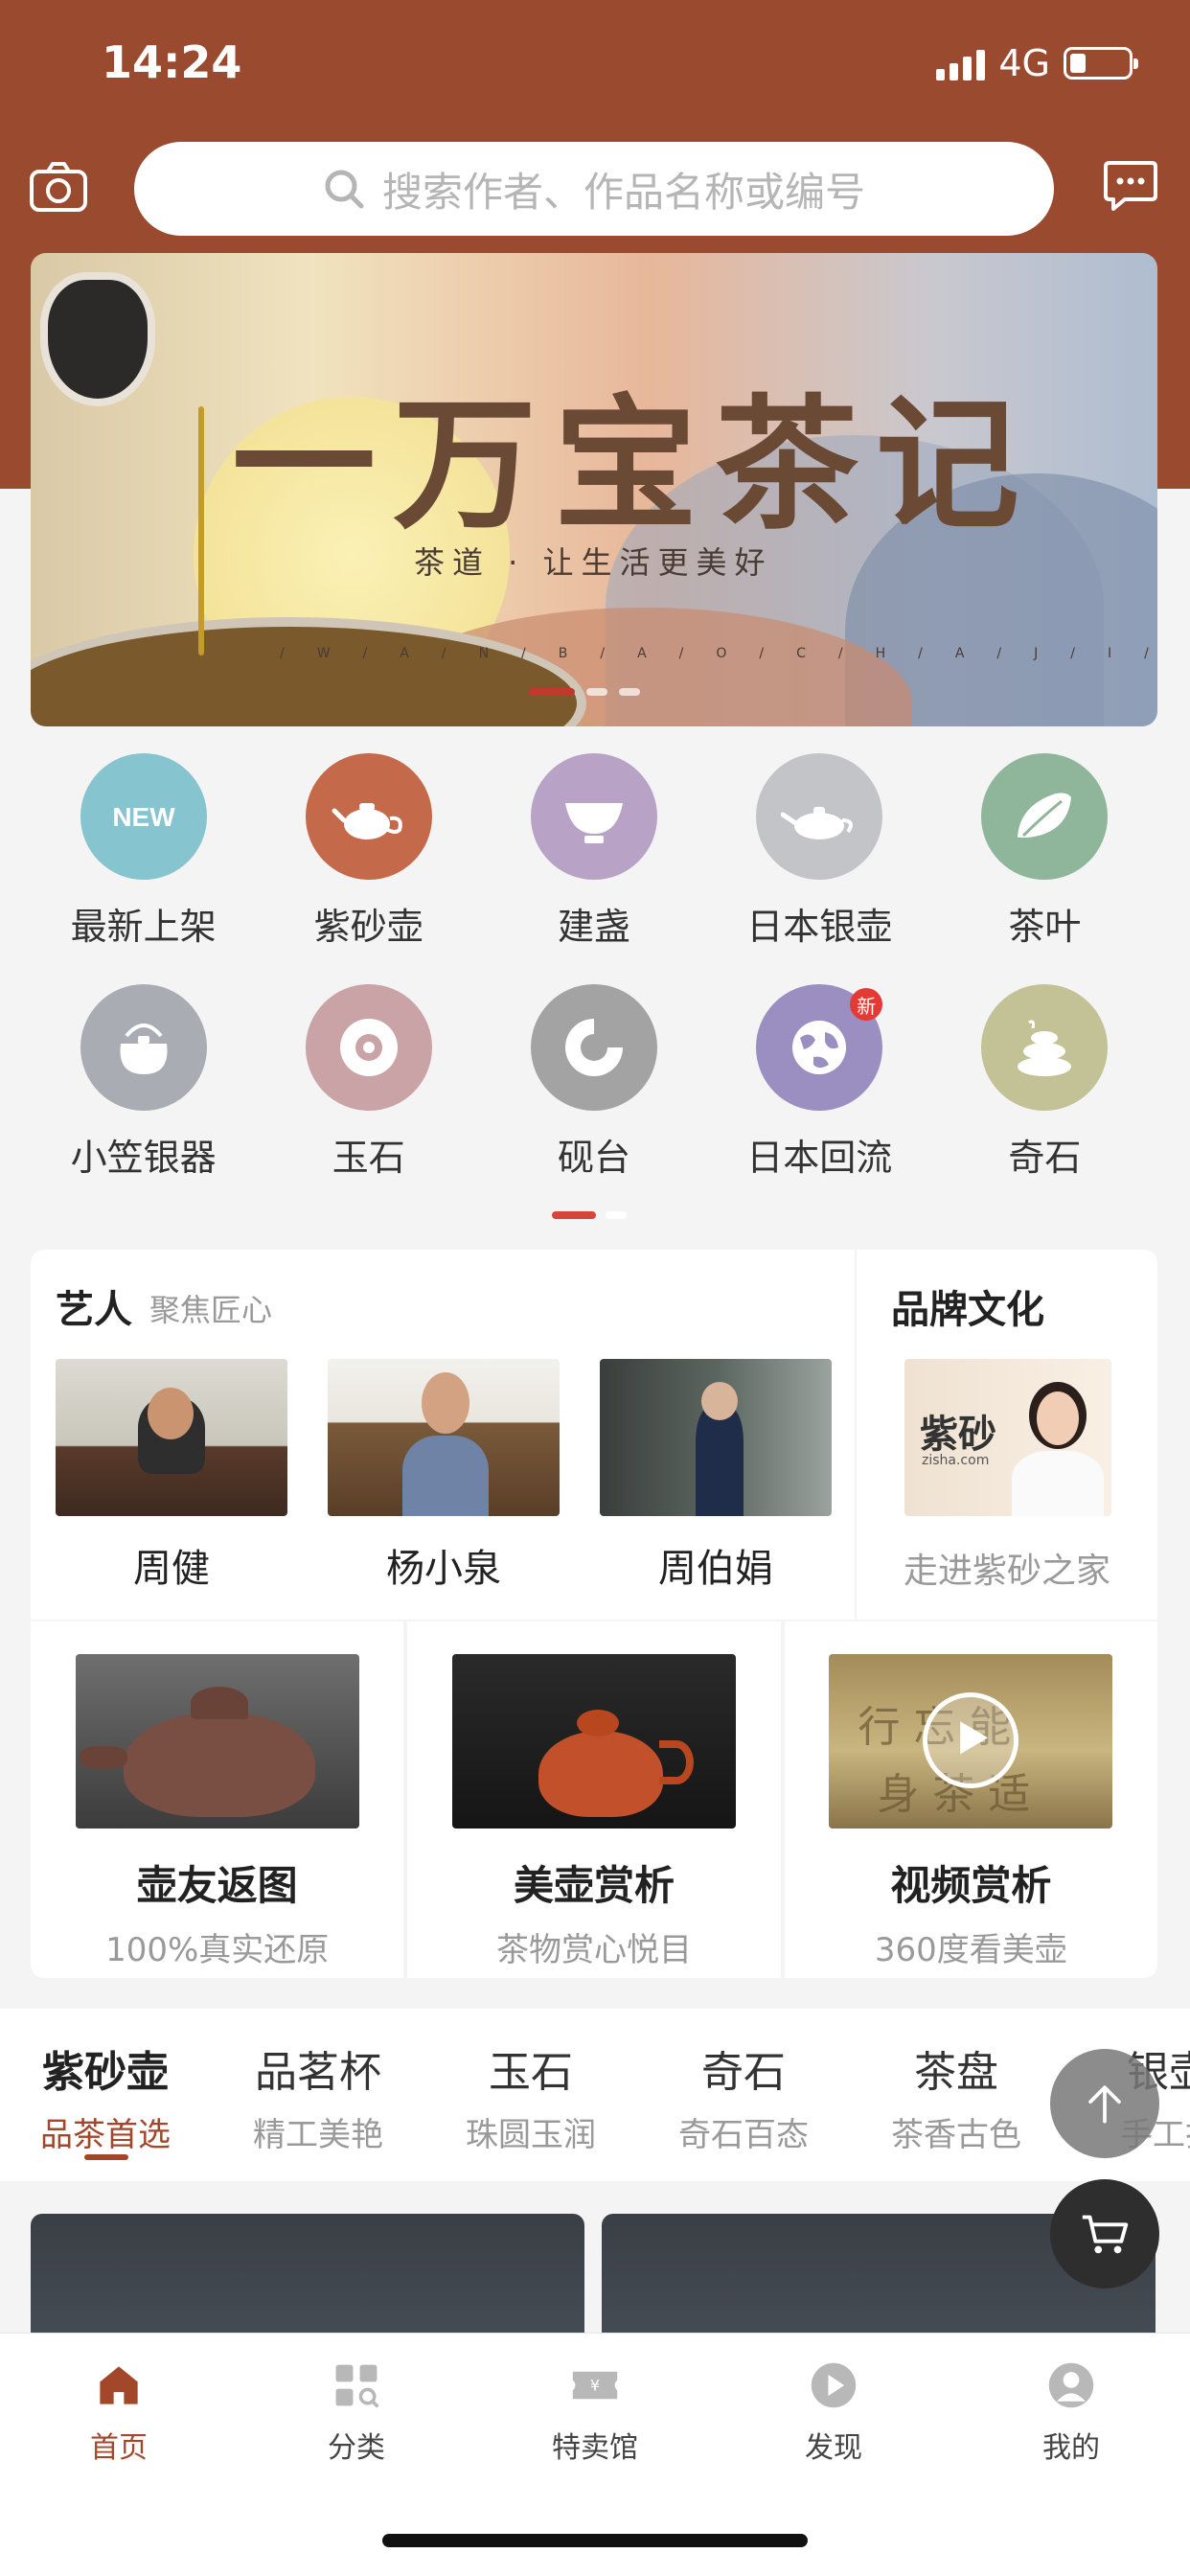  What do you see at coordinates (617, 1215) in the screenshot?
I see `pager-dot` at bounding box center [617, 1215].